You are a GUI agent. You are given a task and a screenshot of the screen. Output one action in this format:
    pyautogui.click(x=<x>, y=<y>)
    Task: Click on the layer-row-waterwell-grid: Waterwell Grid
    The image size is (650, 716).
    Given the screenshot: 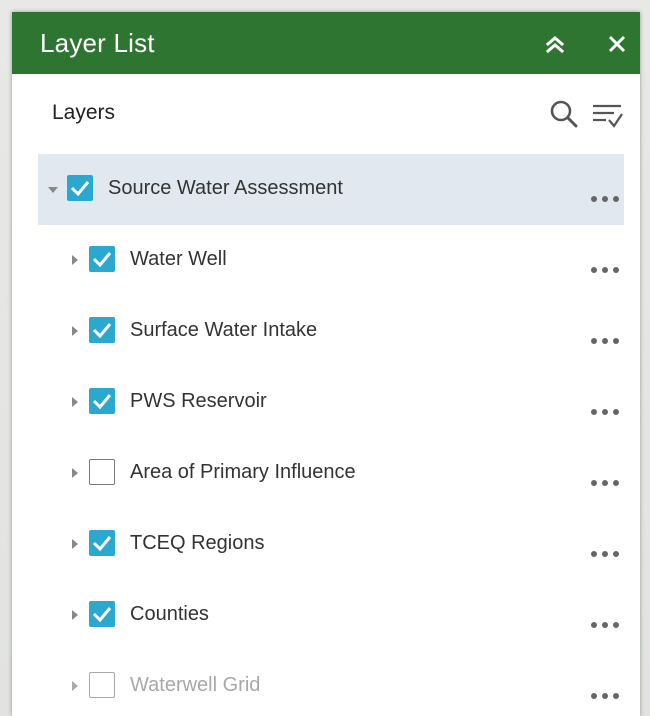 What is the action you would take?
    pyautogui.click(x=331, y=683)
    